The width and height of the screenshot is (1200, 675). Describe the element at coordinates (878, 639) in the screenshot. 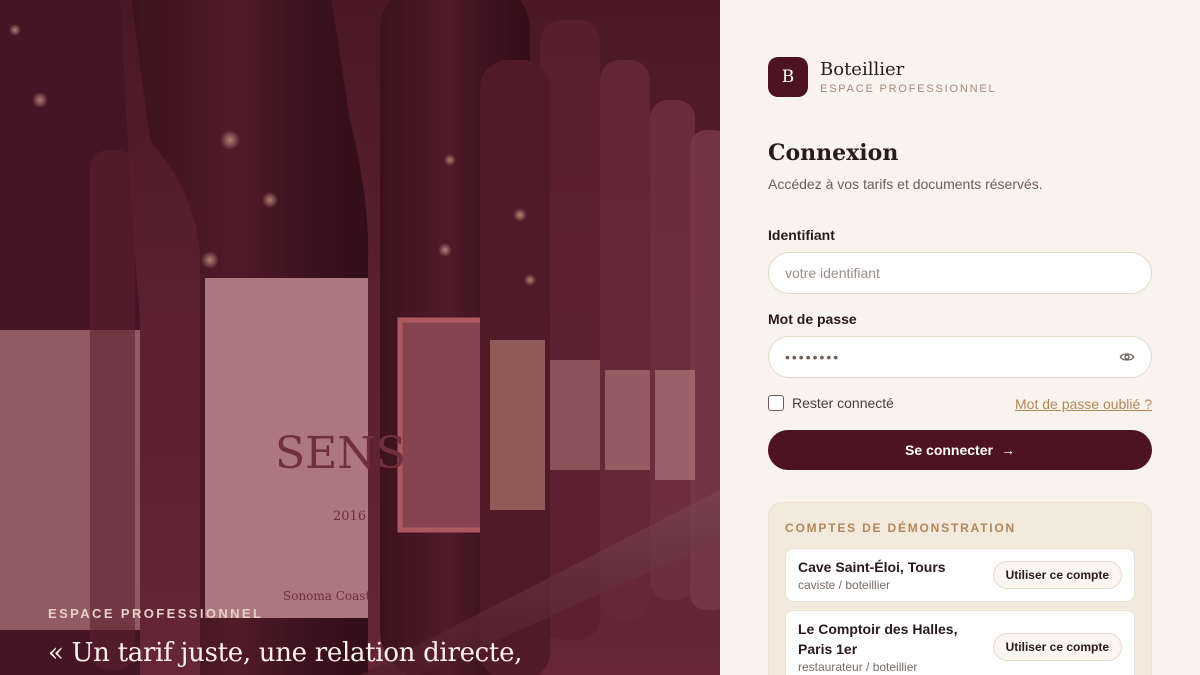

I see `demo-account-name: Le Comptoir des Halles, Paris 1er` at that location.